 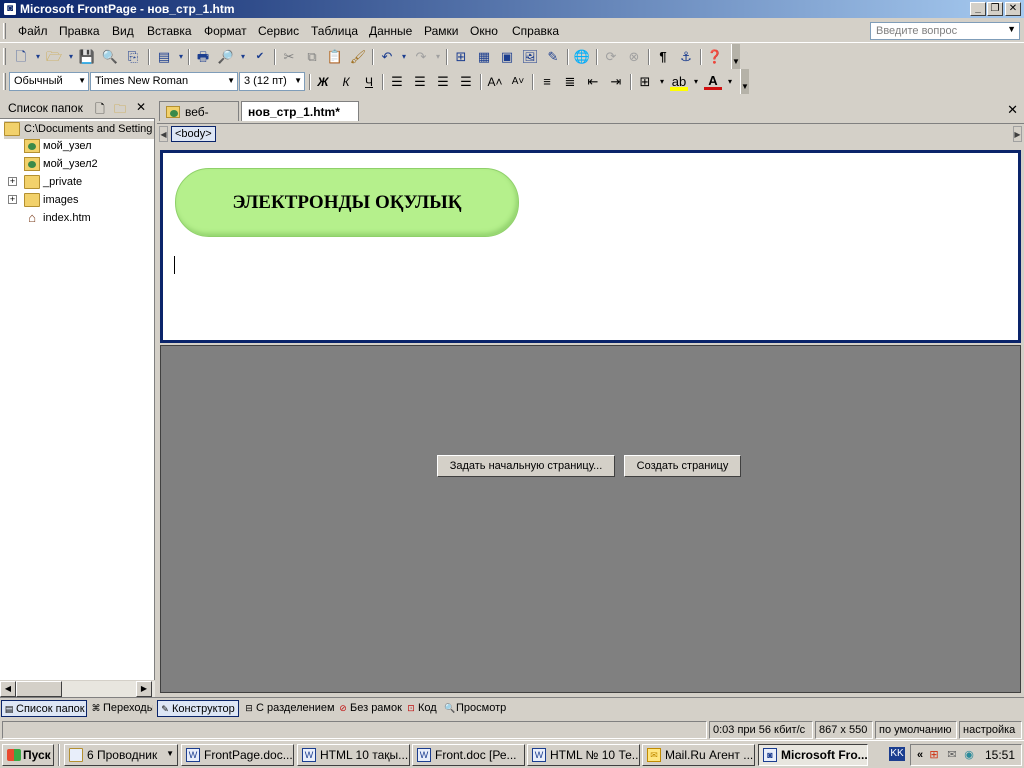 What do you see at coordinates (634, 57) in the screenshot?
I see `stop-icon: ⊗` at bounding box center [634, 57].